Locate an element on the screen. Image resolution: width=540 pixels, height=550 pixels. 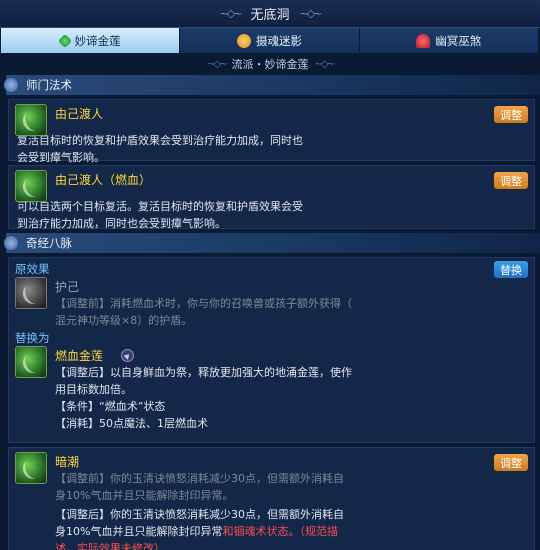
skill-desc-line: 【条件】“燃血术”状态 is located at coordinates (110, 406).